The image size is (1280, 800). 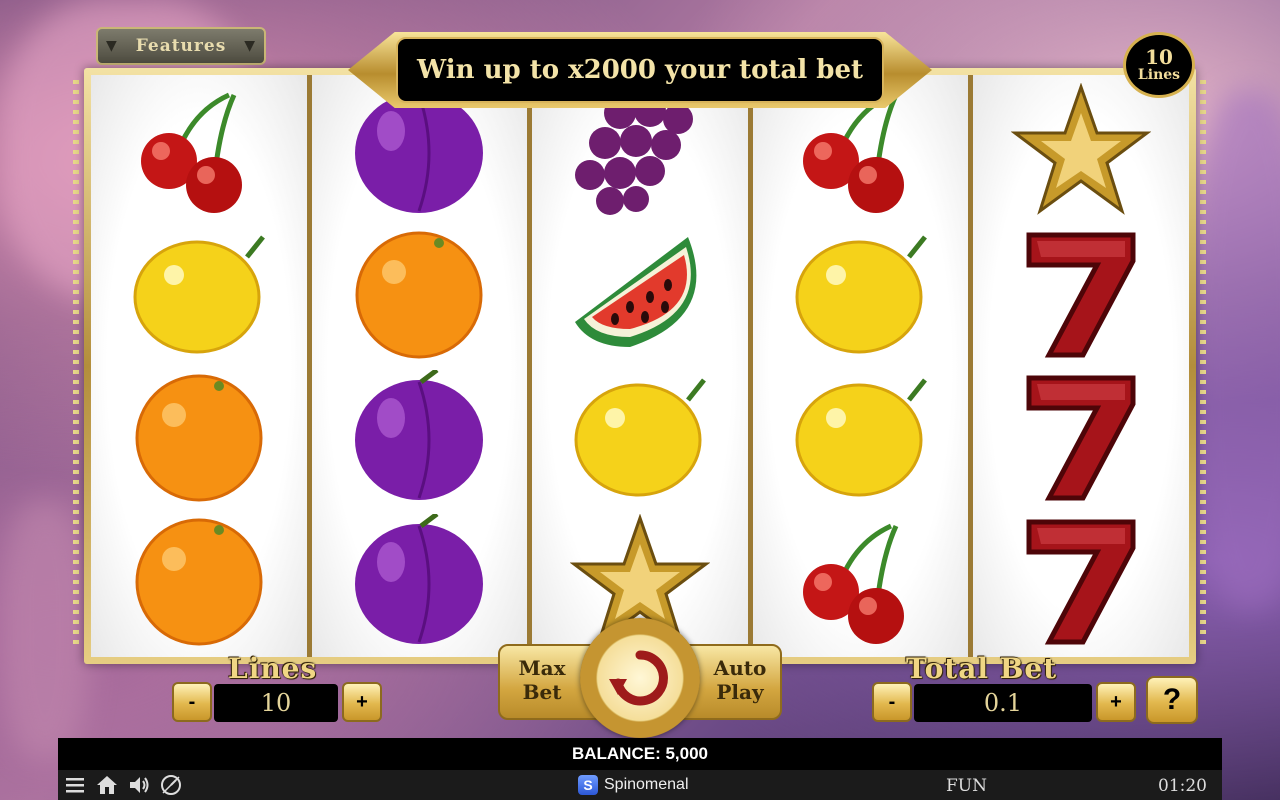 I want to click on left-light-dots, so click(x=76, y=365).